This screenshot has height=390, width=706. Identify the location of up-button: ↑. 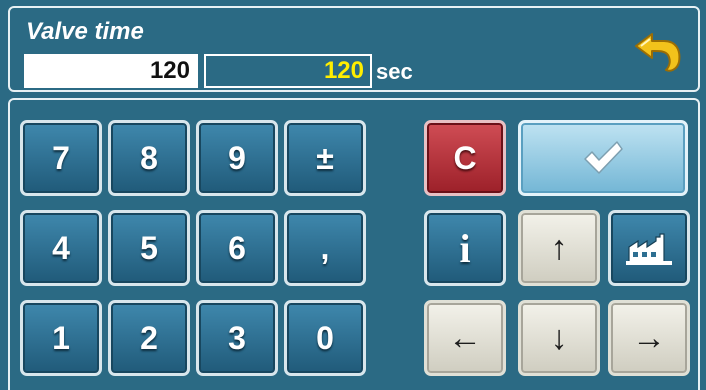
(559, 248).